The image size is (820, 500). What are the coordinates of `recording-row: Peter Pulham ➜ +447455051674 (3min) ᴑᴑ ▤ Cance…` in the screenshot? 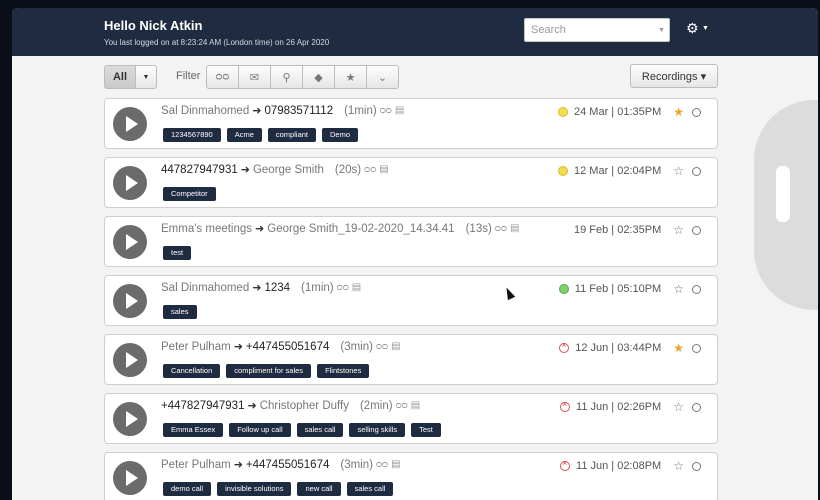 It's located at (411, 359).